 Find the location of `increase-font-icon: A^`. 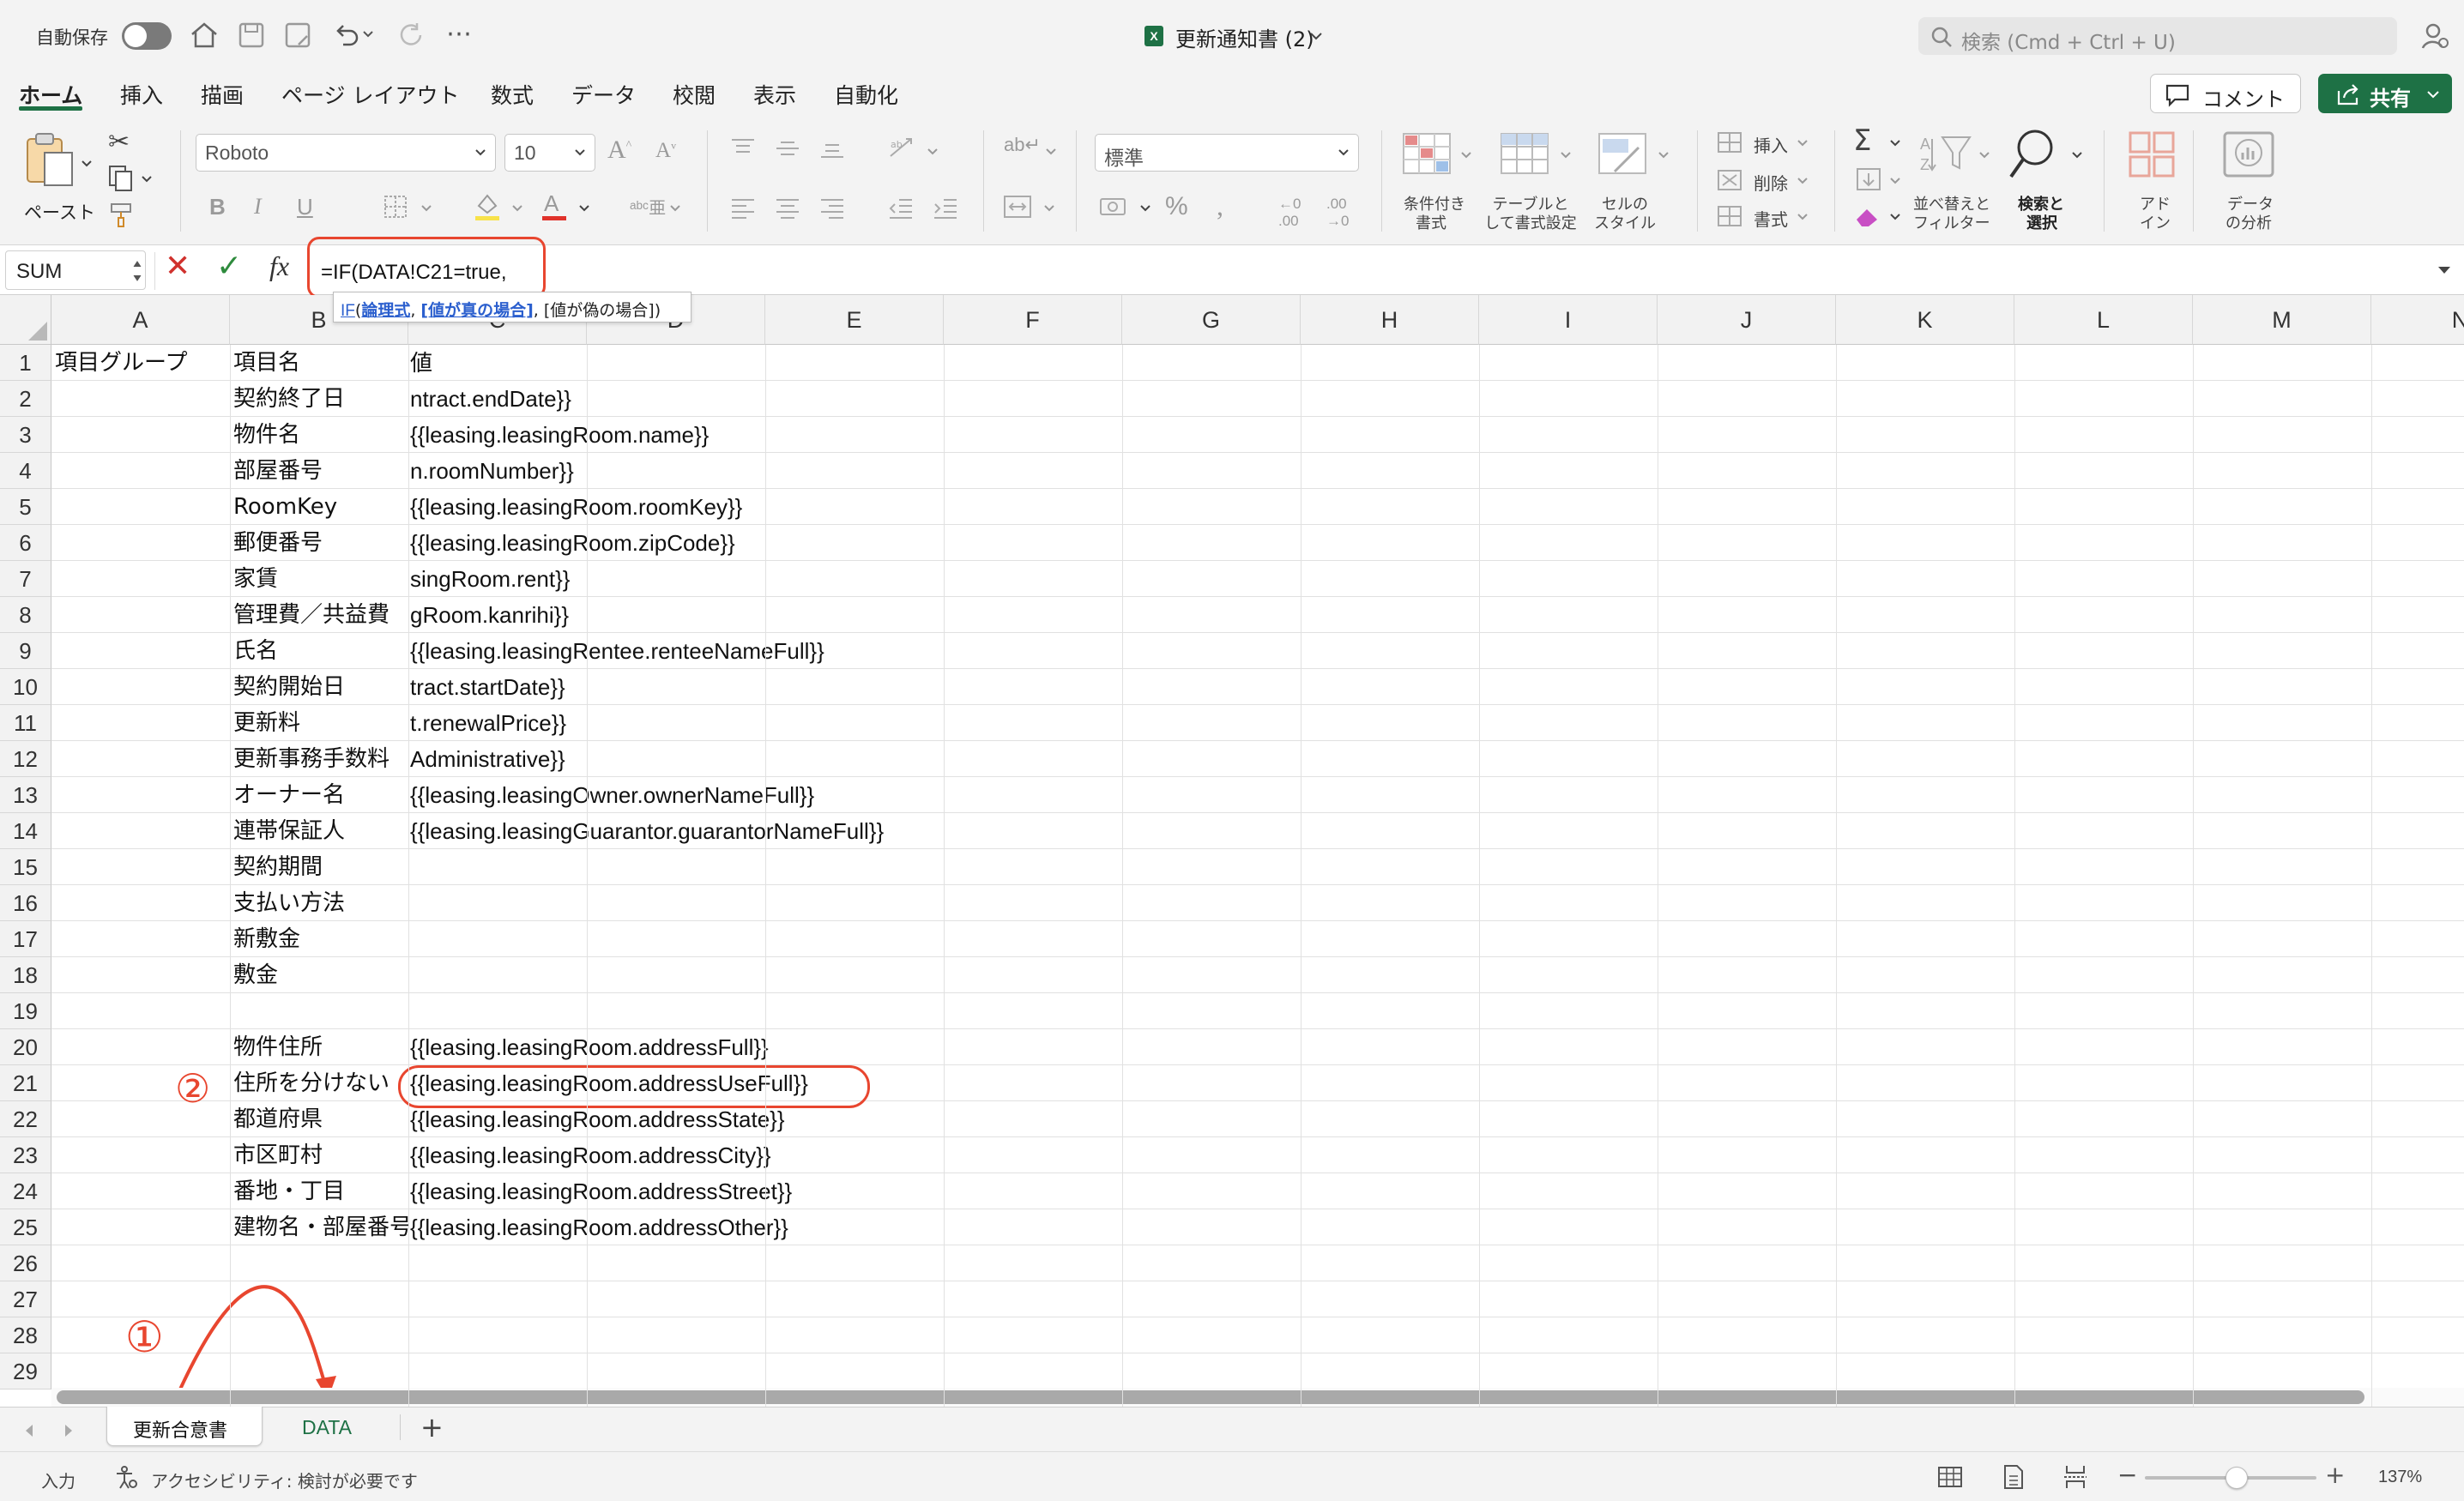

increase-font-icon: A^ is located at coordinates (619, 151).